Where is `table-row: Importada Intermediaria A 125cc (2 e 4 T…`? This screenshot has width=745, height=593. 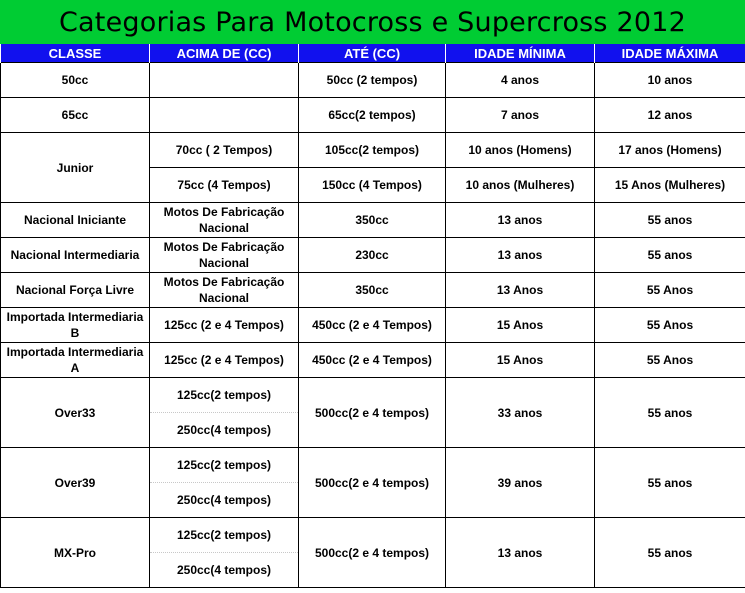
table-row: Importada Intermediaria A 125cc (2 e 4 T… is located at coordinates (372, 360).